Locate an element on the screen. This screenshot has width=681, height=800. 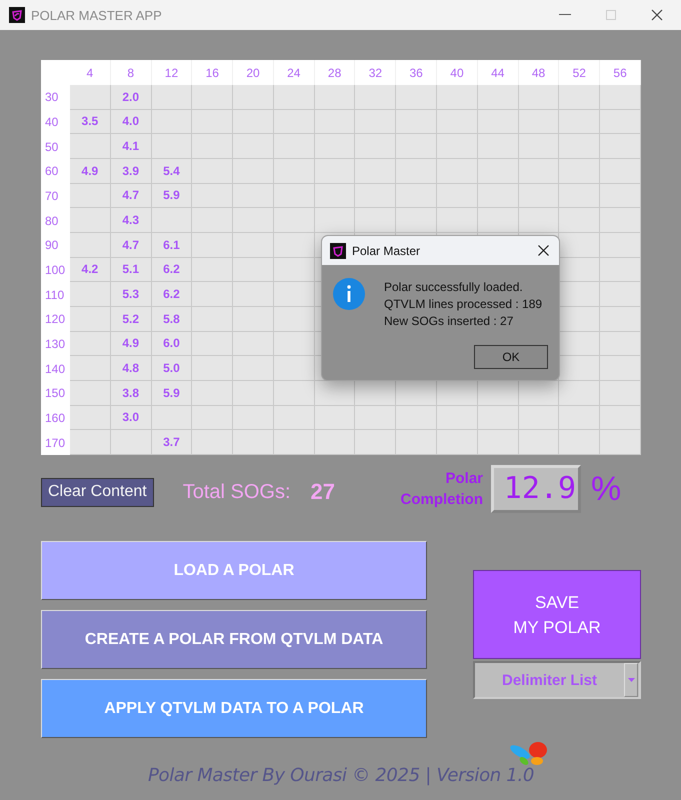
row-header: 130 is located at coordinates (55, 344).